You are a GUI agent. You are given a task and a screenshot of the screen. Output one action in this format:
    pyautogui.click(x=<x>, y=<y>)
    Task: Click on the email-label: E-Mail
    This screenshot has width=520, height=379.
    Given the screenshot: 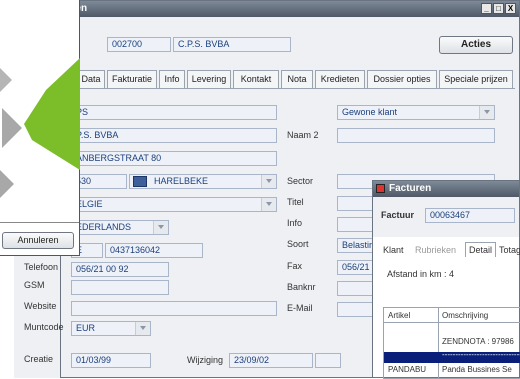 What is the action you would take?
    pyautogui.click(x=300, y=308)
    